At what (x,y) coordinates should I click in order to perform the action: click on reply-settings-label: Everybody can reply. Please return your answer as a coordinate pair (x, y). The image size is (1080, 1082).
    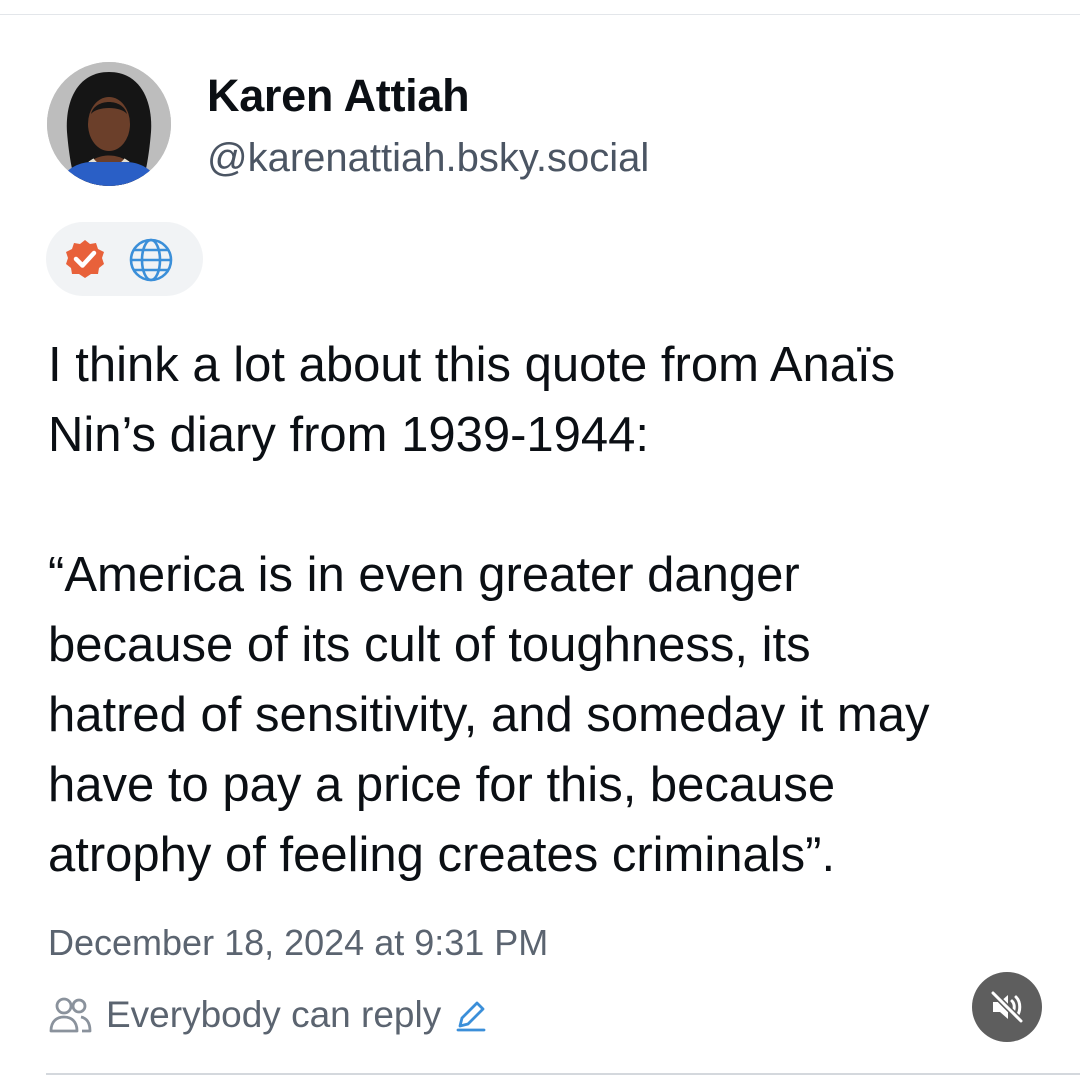
    Looking at the image, I should click on (274, 1014).